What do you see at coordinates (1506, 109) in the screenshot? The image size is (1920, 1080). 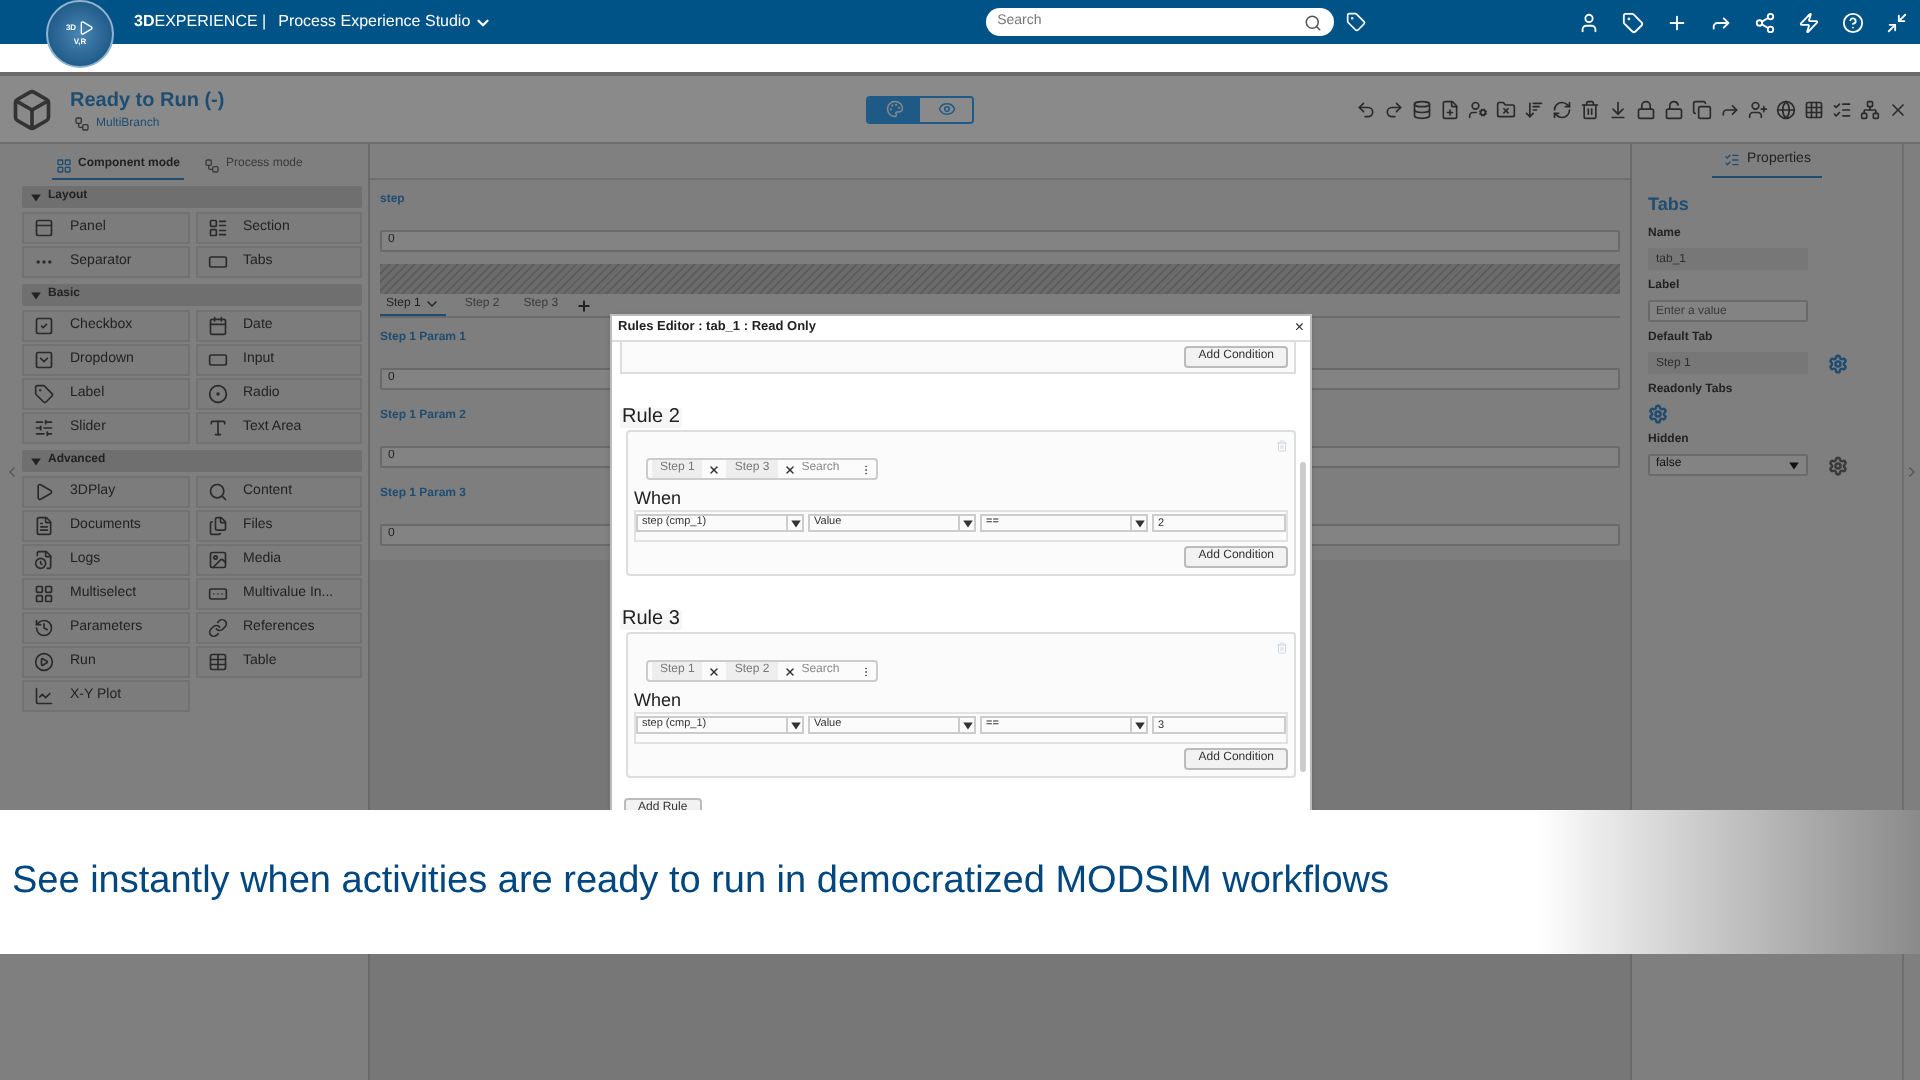 I see `folder-x-icon` at bounding box center [1506, 109].